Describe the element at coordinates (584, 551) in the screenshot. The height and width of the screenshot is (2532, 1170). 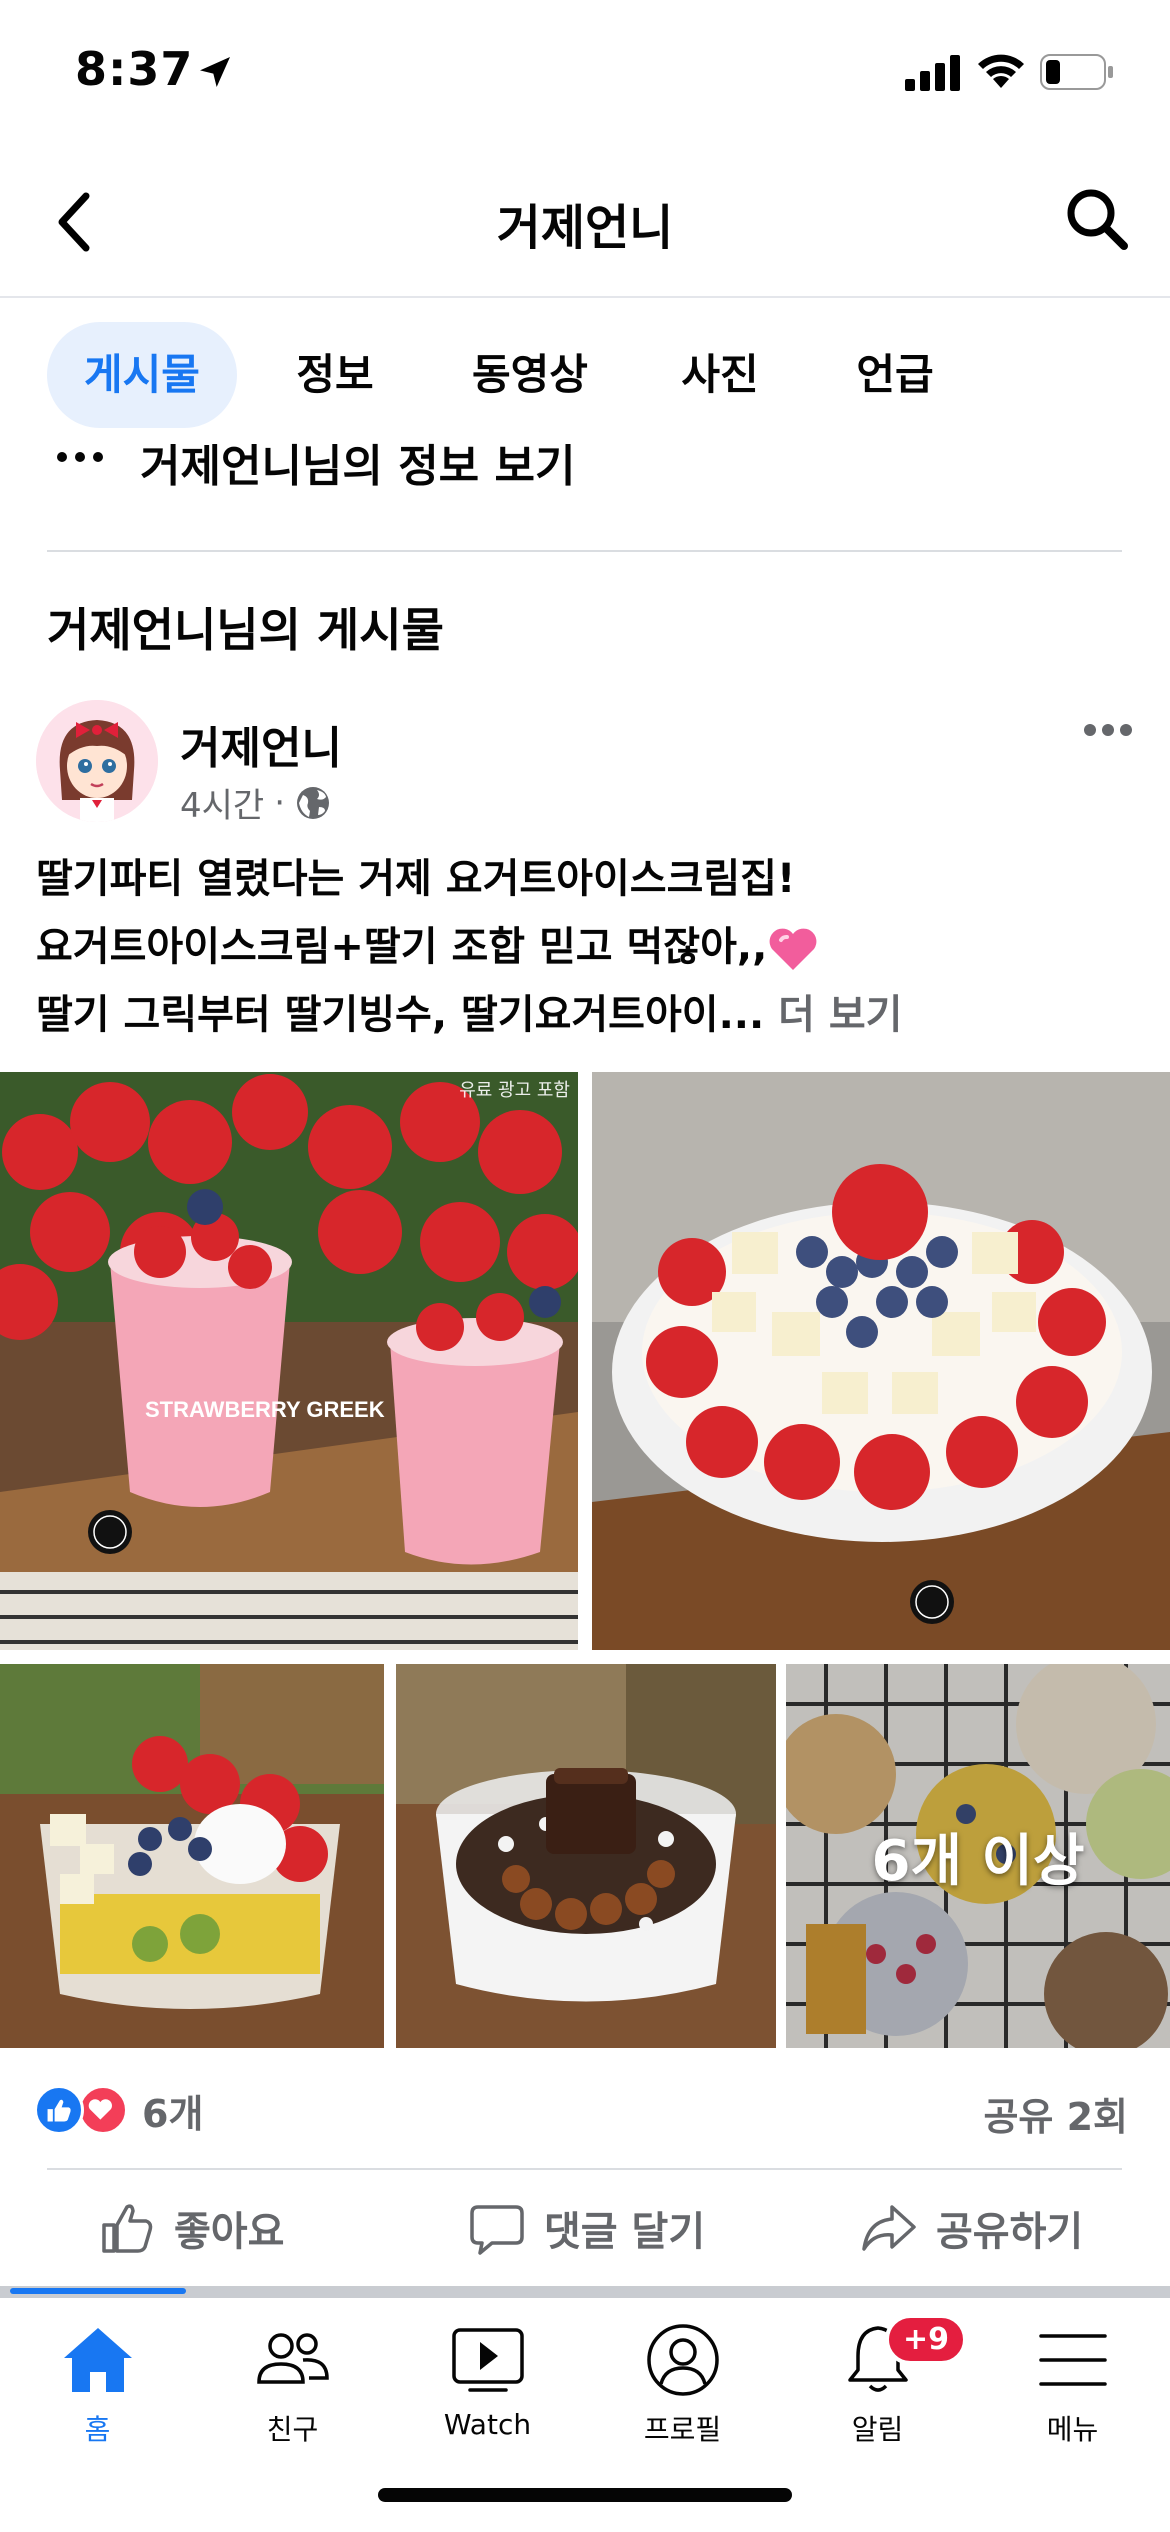
I see `divider` at that location.